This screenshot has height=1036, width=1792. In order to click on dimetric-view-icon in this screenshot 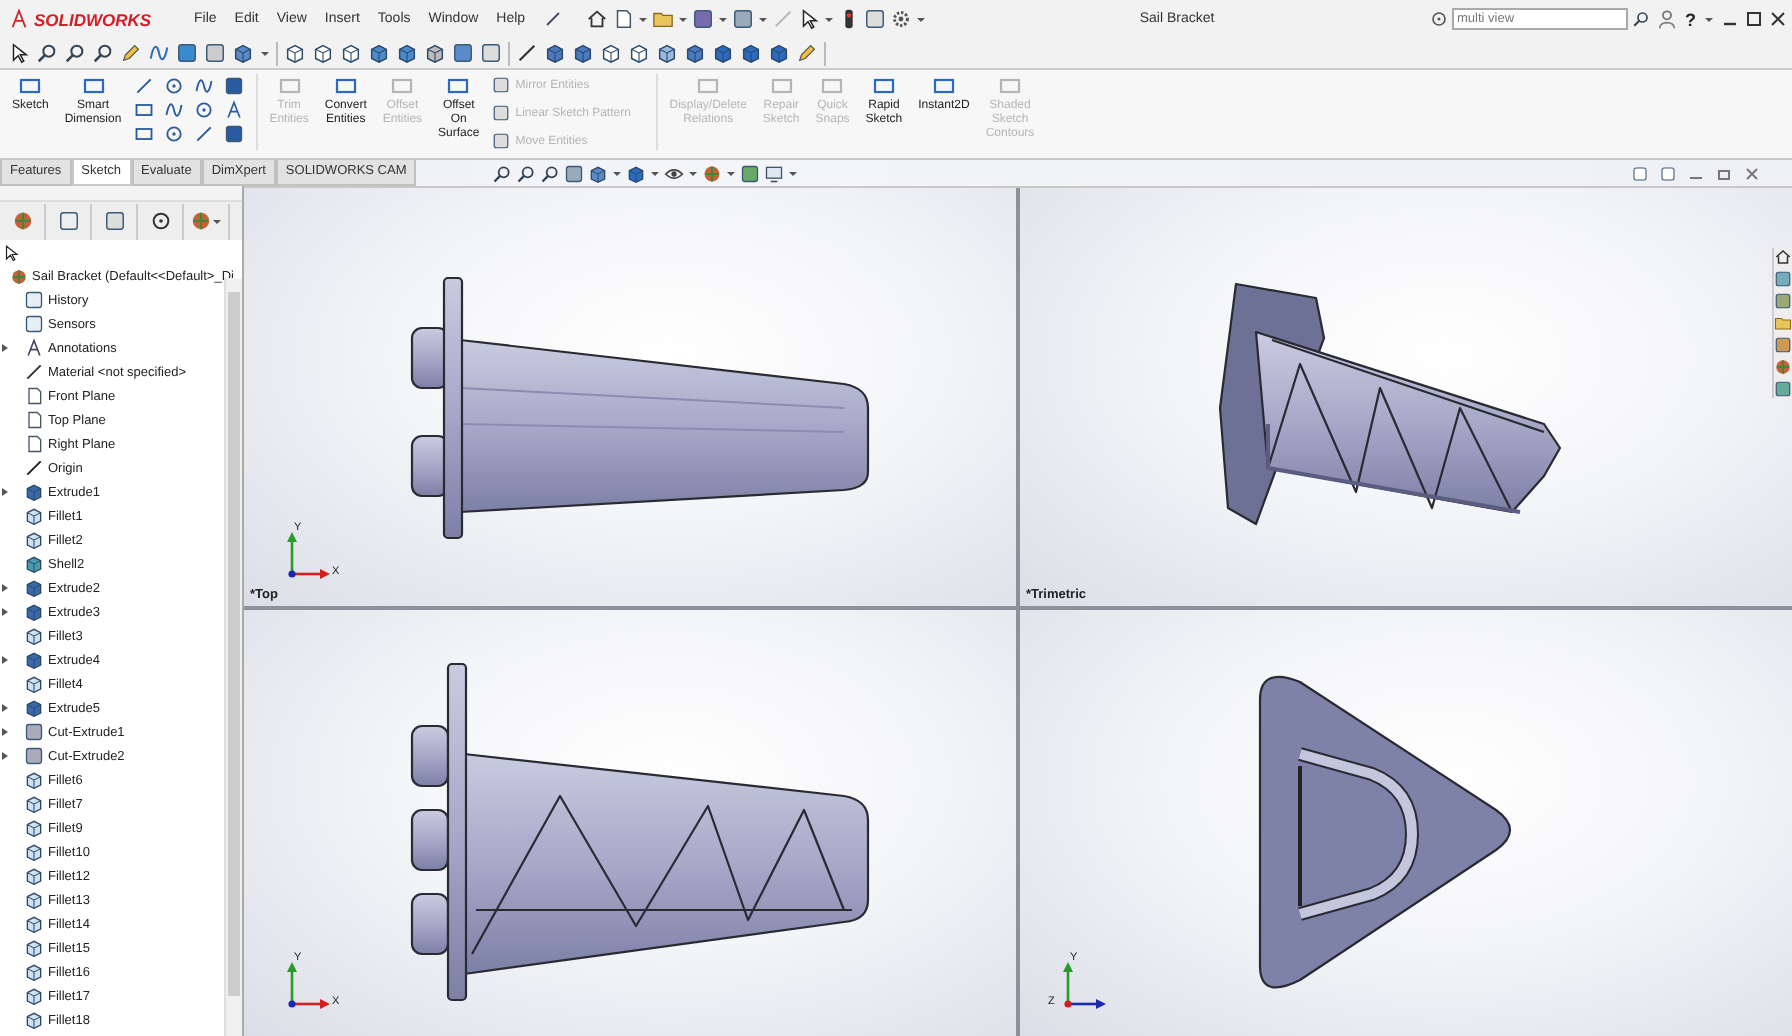, I will do `click(779, 53)`.